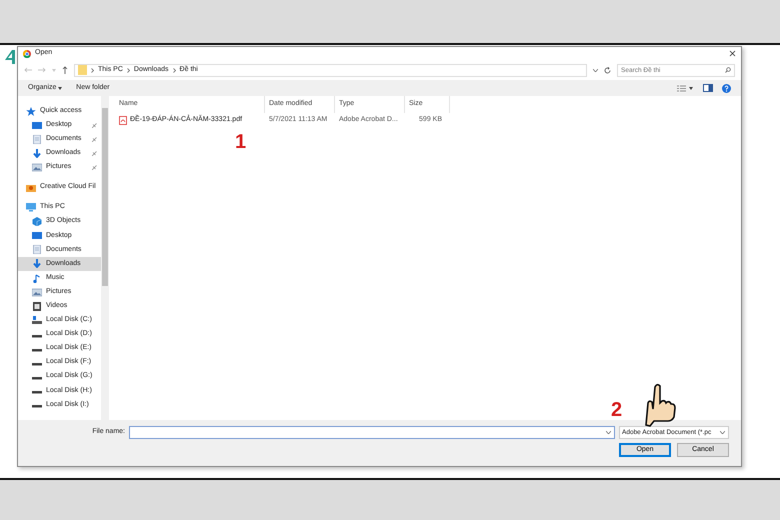 The width and height of the screenshot is (780, 520). What do you see at coordinates (27, 54) in the screenshot?
I see `browser-icon` at bounding box center [27, 54].